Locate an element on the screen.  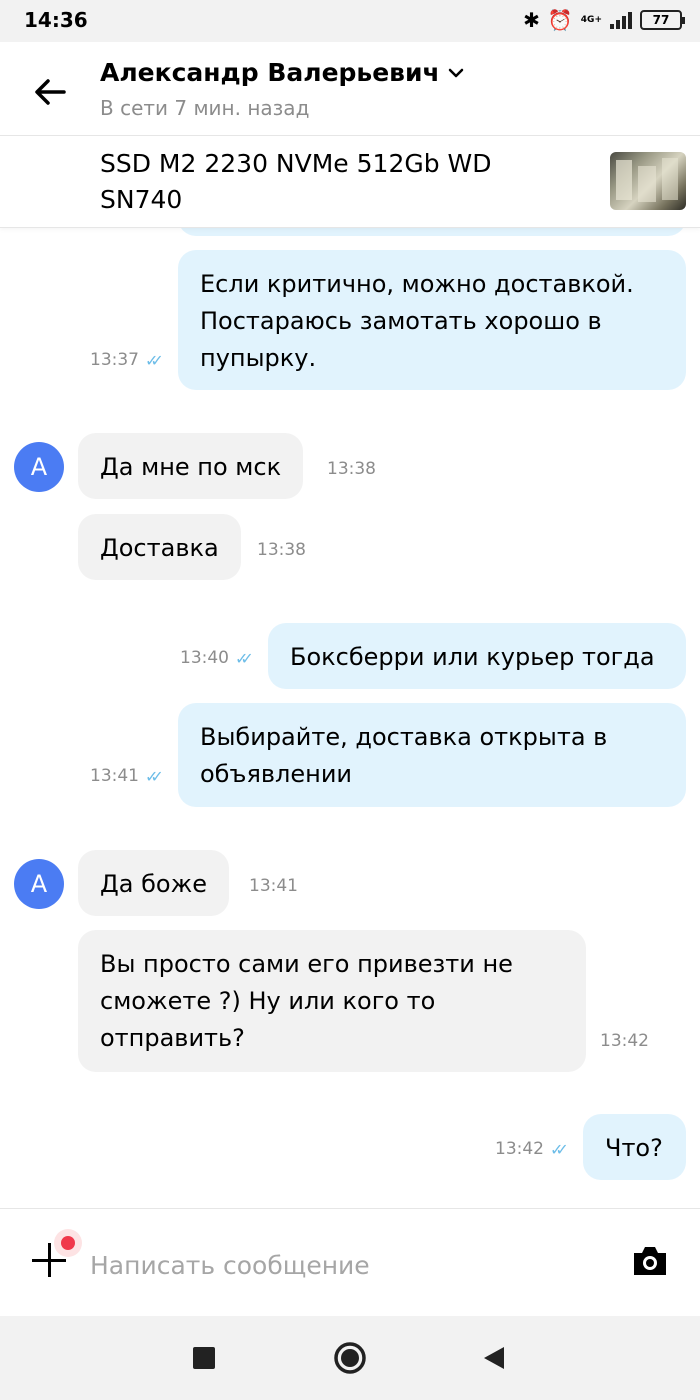
system-nav-bar is located at coordinates (350, 1358).